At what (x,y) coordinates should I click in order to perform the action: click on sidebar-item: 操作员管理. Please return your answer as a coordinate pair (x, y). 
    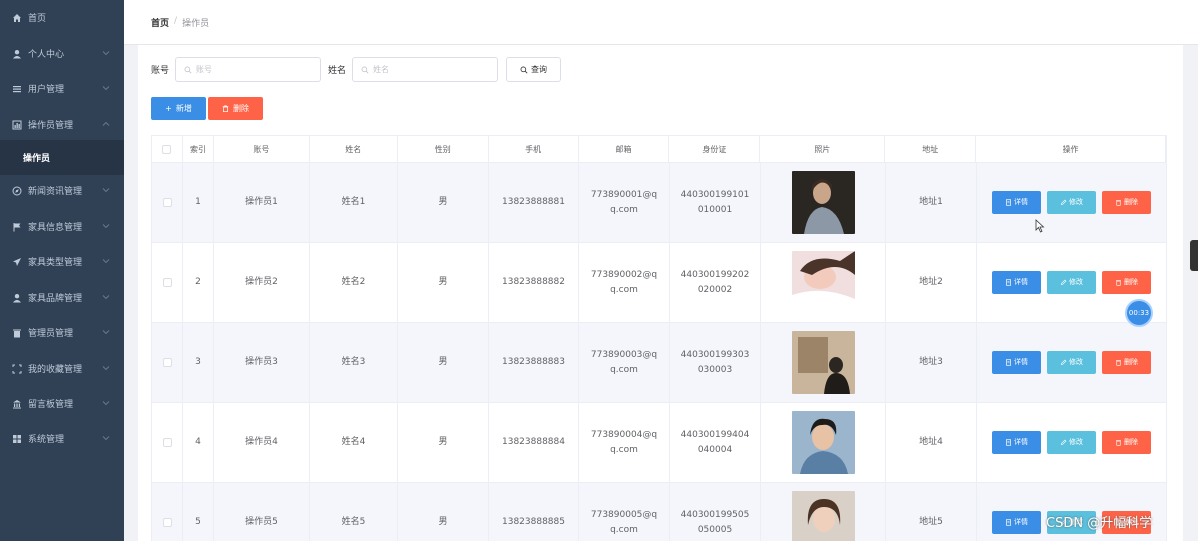
    Looking at the image, I should click on (62, 124).